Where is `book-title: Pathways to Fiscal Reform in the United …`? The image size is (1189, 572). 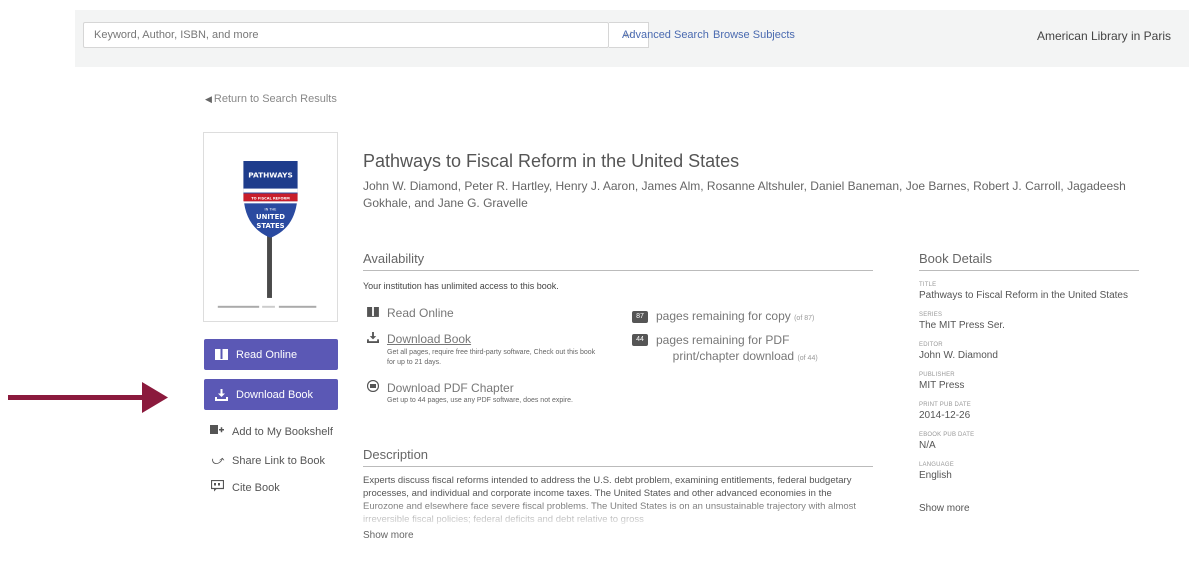
book-title: Pathways to Fiscal Reform in the United … is located at coordinates (551, 161).